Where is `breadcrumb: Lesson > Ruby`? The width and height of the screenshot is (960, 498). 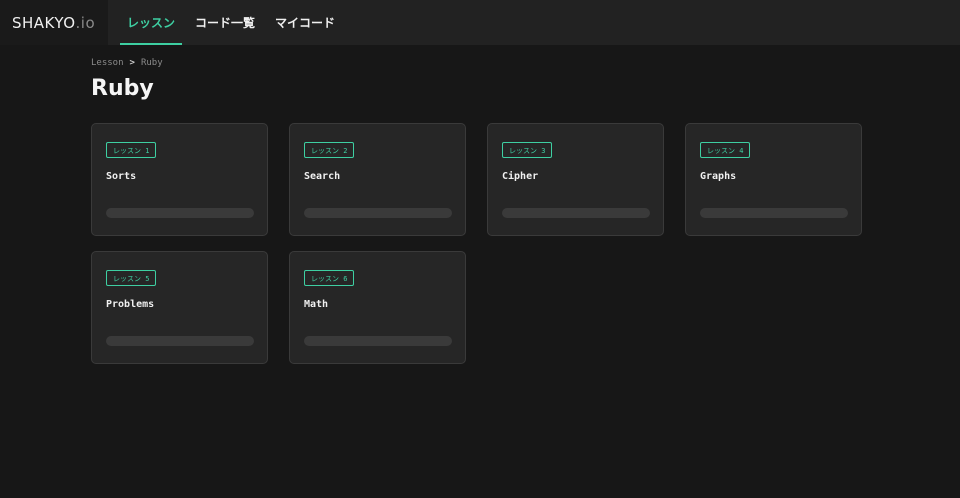
breadcrumb: Lesson > Ruby is located at coordinates (127, 63).